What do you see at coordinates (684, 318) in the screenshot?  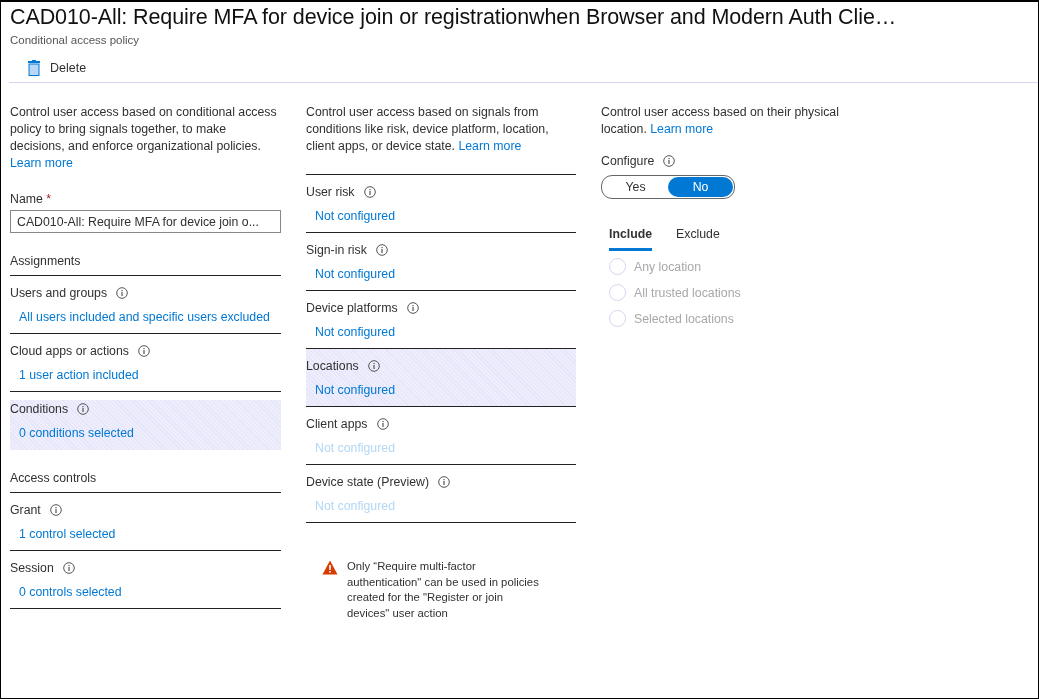 I see `option-label: Selected locations` at bounding box center [684, 318].